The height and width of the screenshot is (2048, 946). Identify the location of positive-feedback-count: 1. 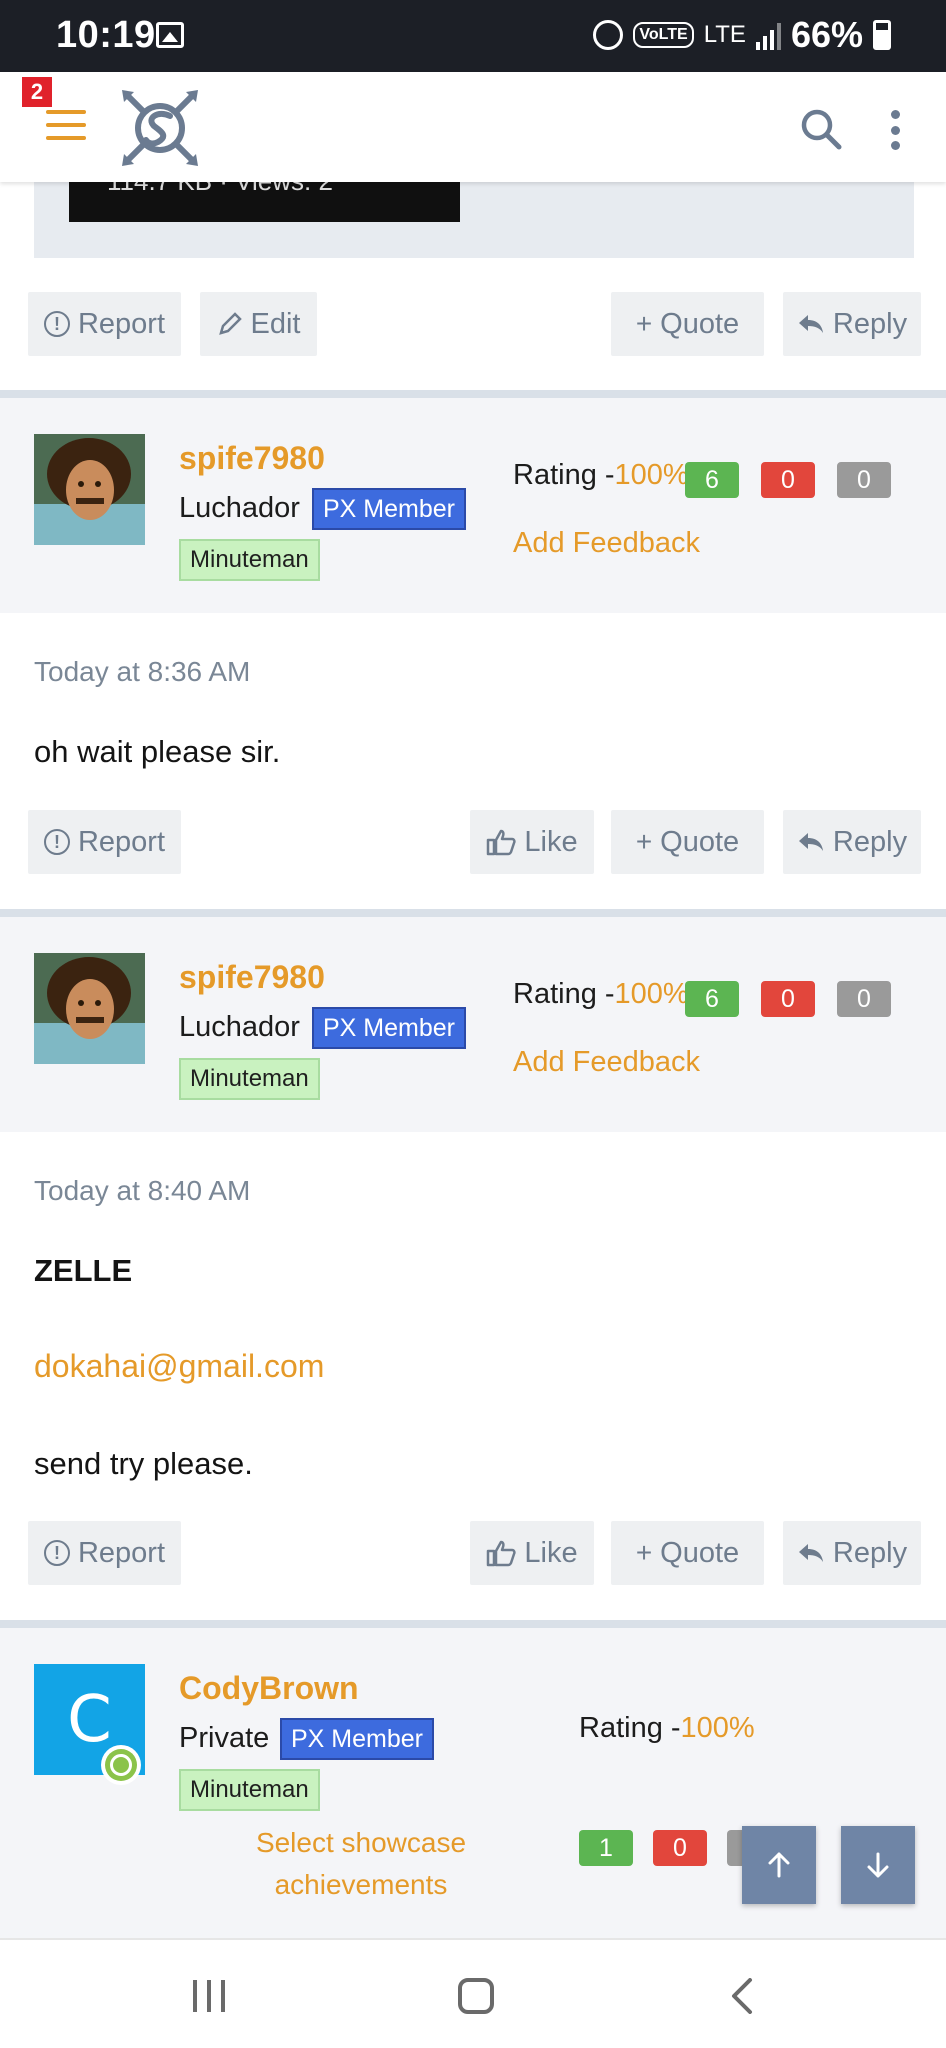
(606, 1848).